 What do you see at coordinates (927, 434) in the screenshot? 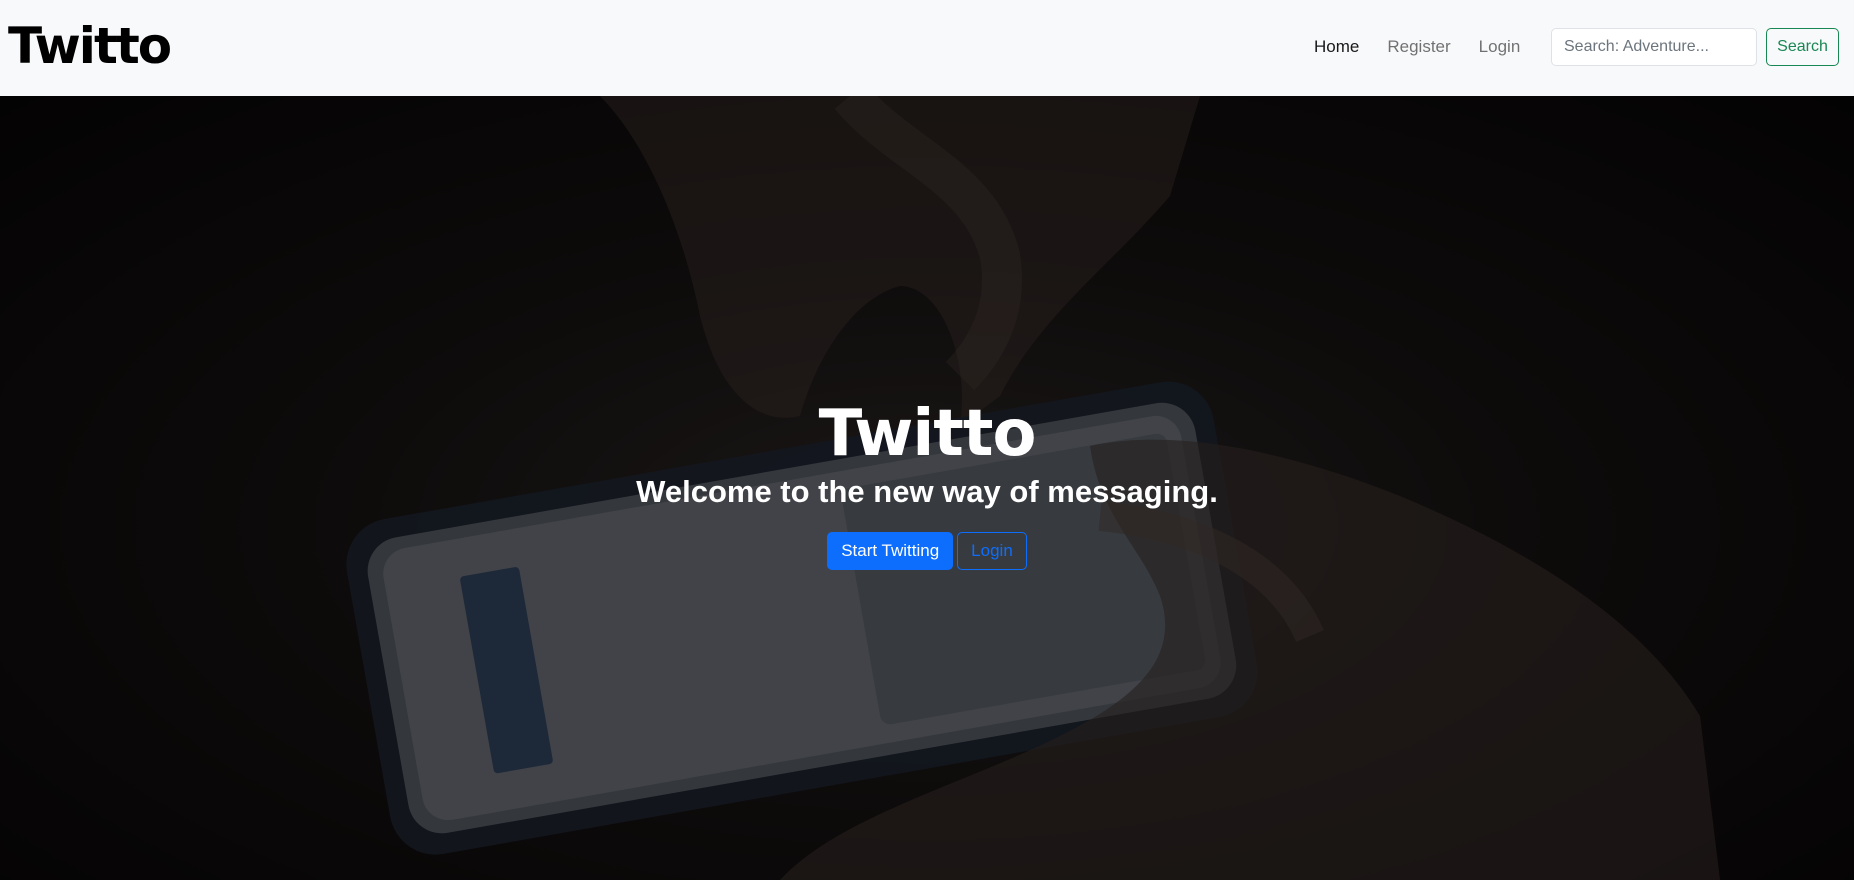
I see `hero-title: Twitto` at bounding box center [927, 434].